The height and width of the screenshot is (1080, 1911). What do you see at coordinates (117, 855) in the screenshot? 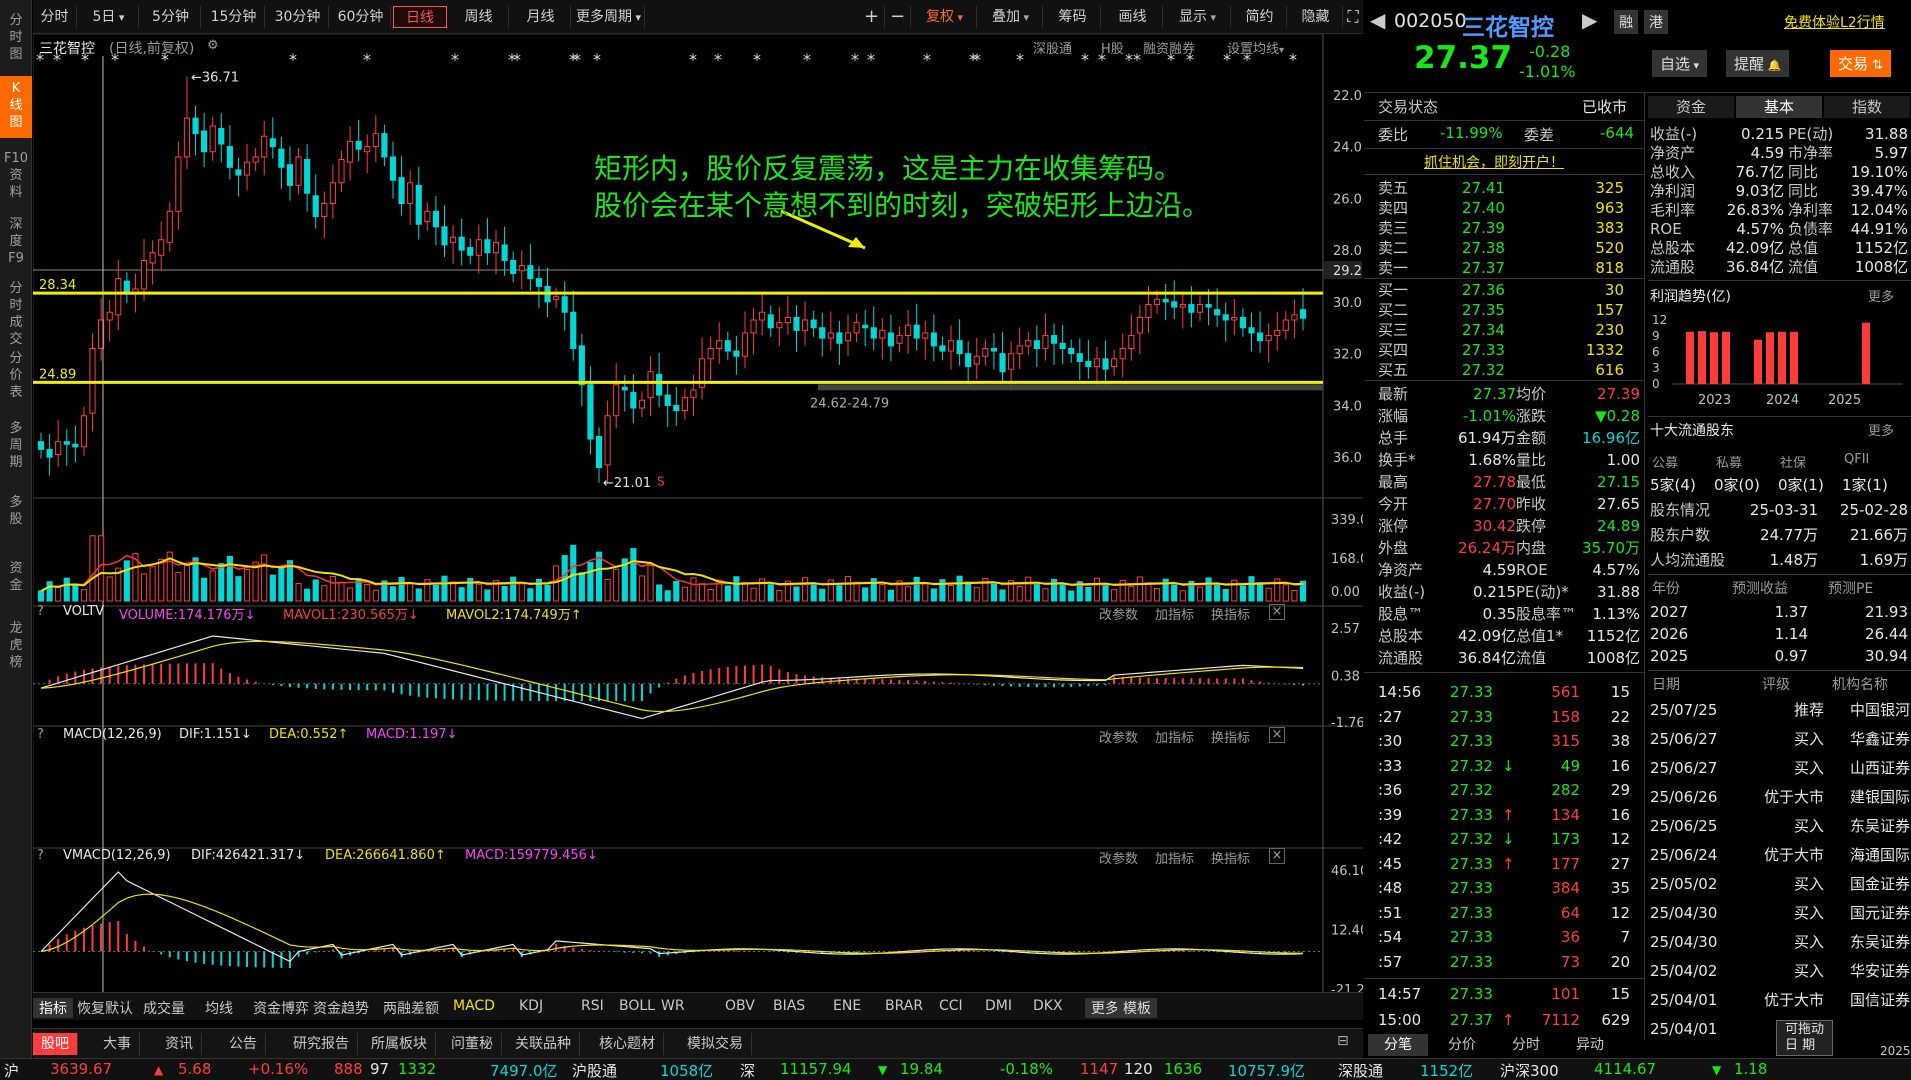
I see `vmacd-name: VMACD(12,26,9)` at bounding box center [117, 855].